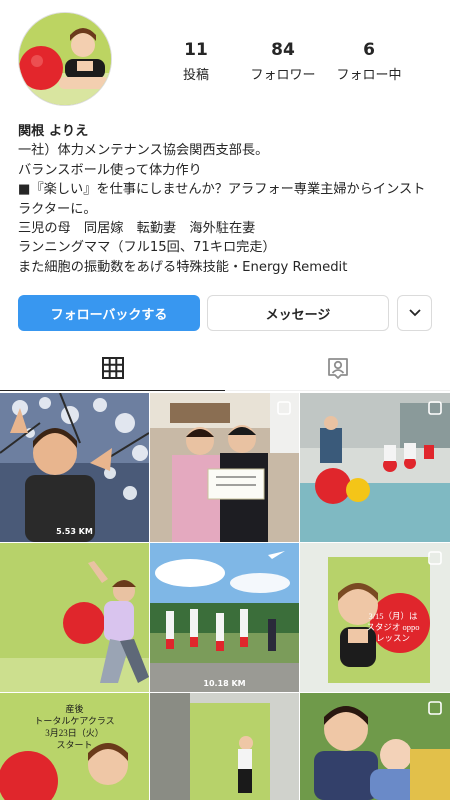 This screenshot has height=800, width=450. Describe the element at coordinates (283, 75) in the screenshot. I see `followers-label: フォロワー` at that location.